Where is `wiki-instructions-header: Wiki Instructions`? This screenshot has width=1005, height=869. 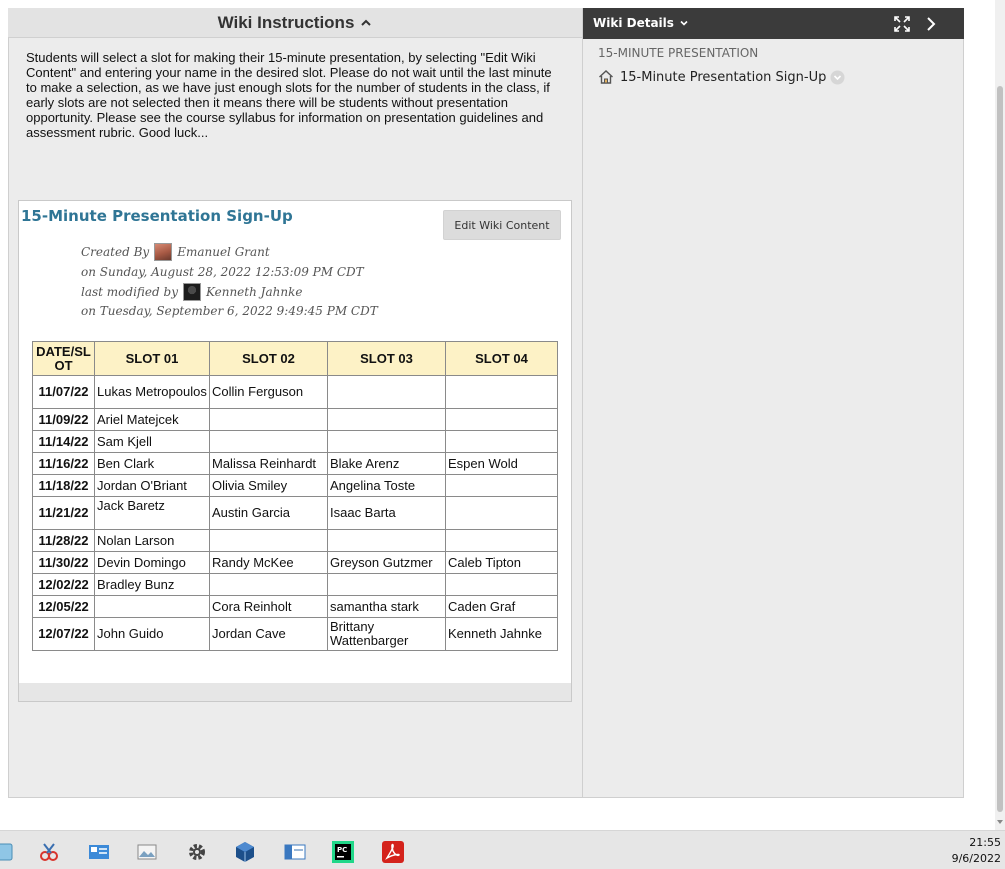
wiki-instructions-header: Wiki Instructions is located at coordinates (295, 23).